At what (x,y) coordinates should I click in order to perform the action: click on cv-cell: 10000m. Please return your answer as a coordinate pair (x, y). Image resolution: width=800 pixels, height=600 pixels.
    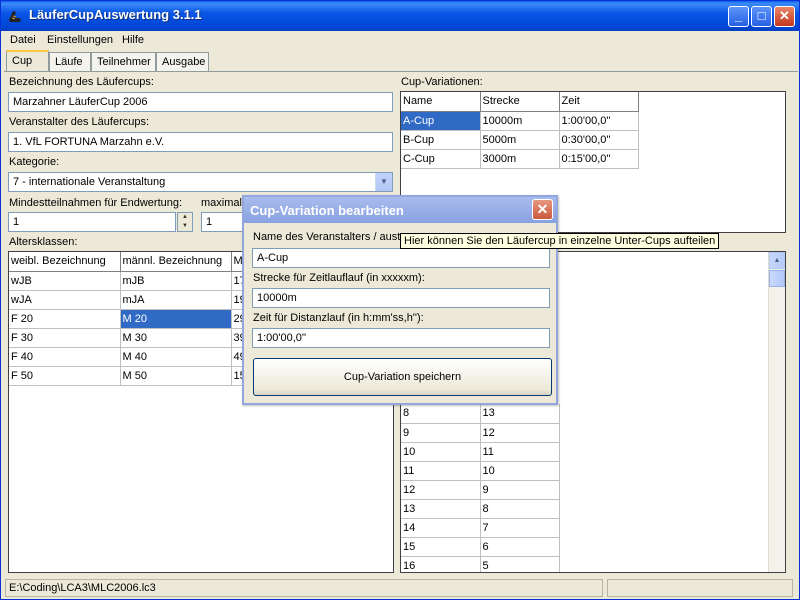
    Looking at the image, I should click on (520, 121).